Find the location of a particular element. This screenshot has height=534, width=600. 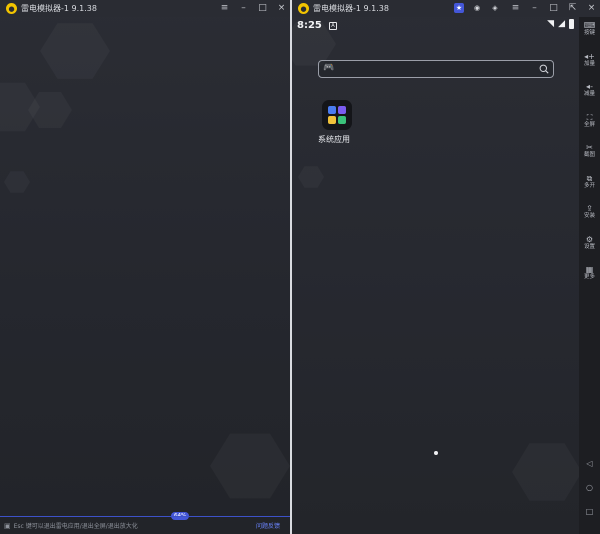

search-input is located at coordinates (432, 69).